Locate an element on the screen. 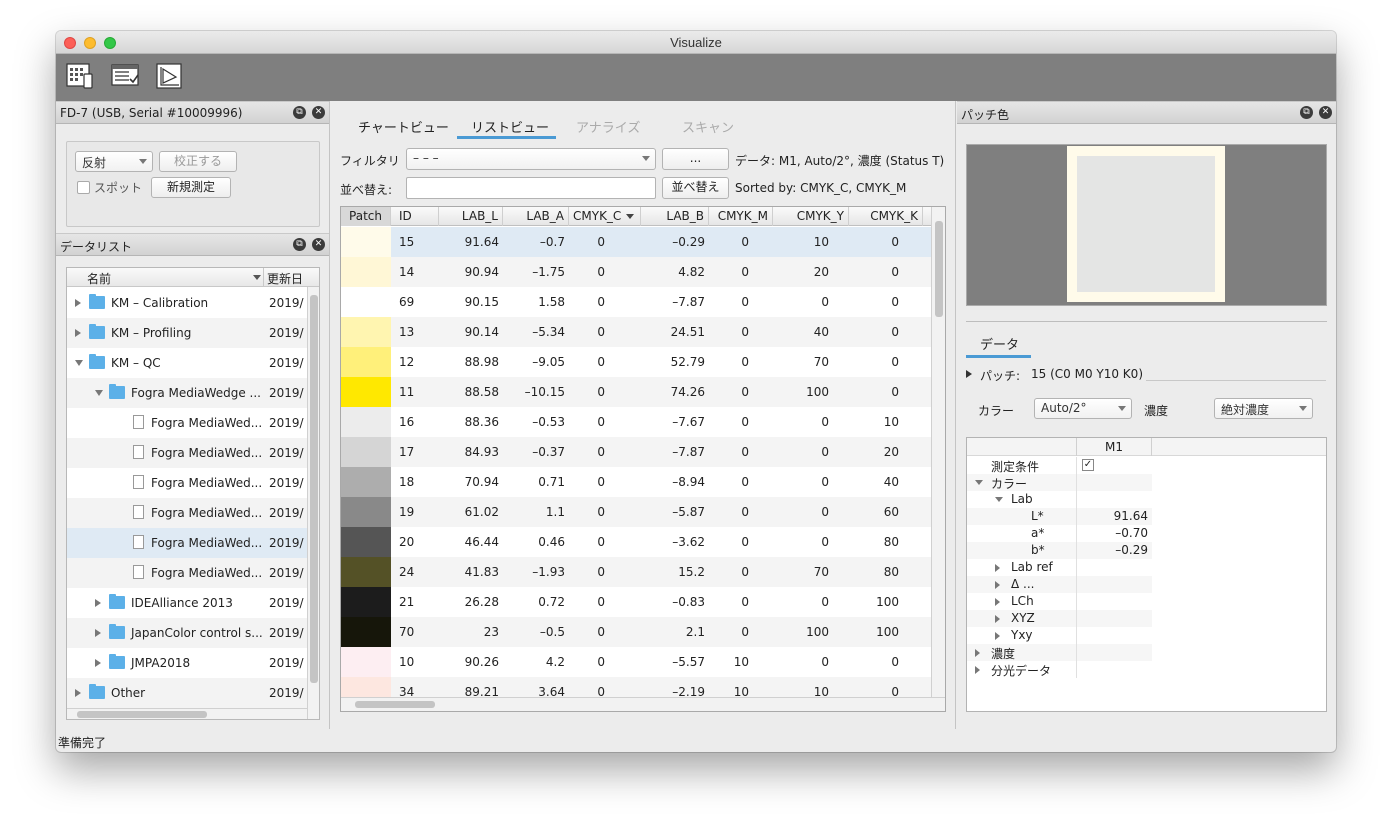  tree-hscroll-thumb is located at coordinates (142, 714).